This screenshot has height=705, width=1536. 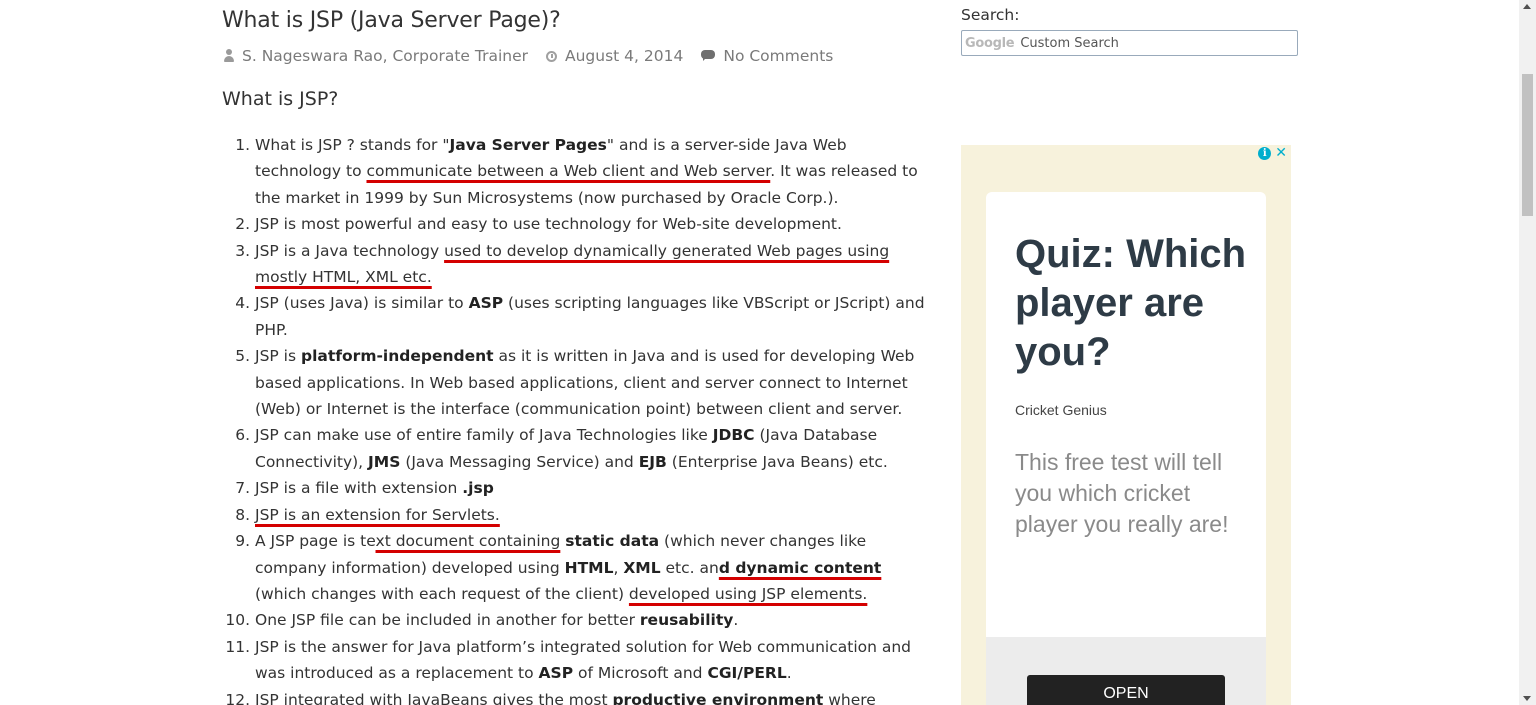 What do you see at coordinates (478, 488) in the screenshot?
I see `bold-term: .jsp` at bounding box center [478, 488].